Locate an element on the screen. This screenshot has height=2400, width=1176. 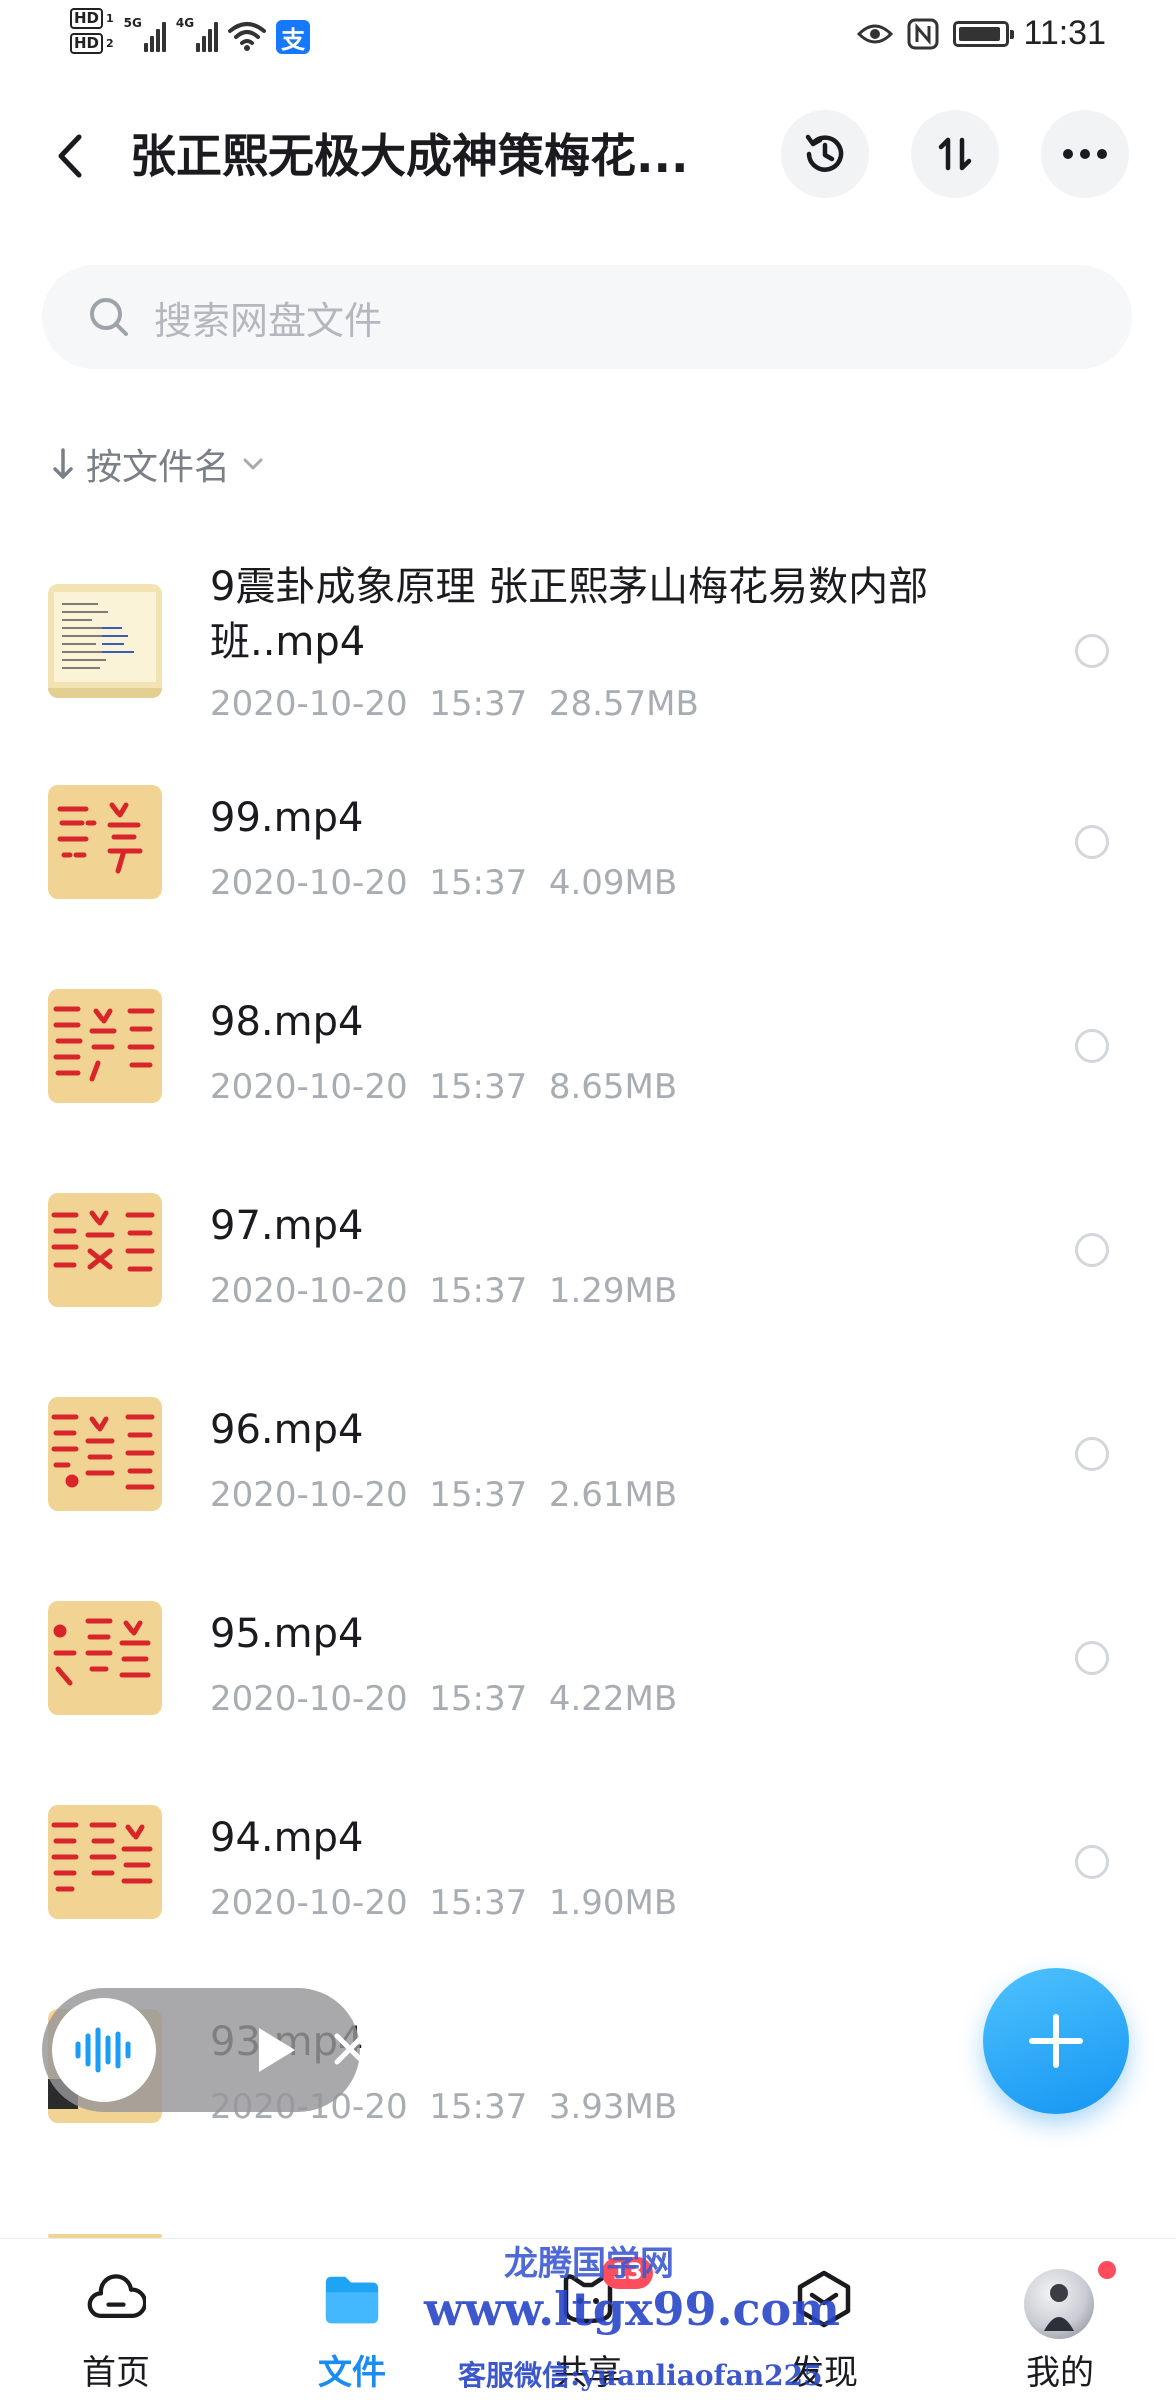
audio-wave-button is located at coordinates (104, 2050).